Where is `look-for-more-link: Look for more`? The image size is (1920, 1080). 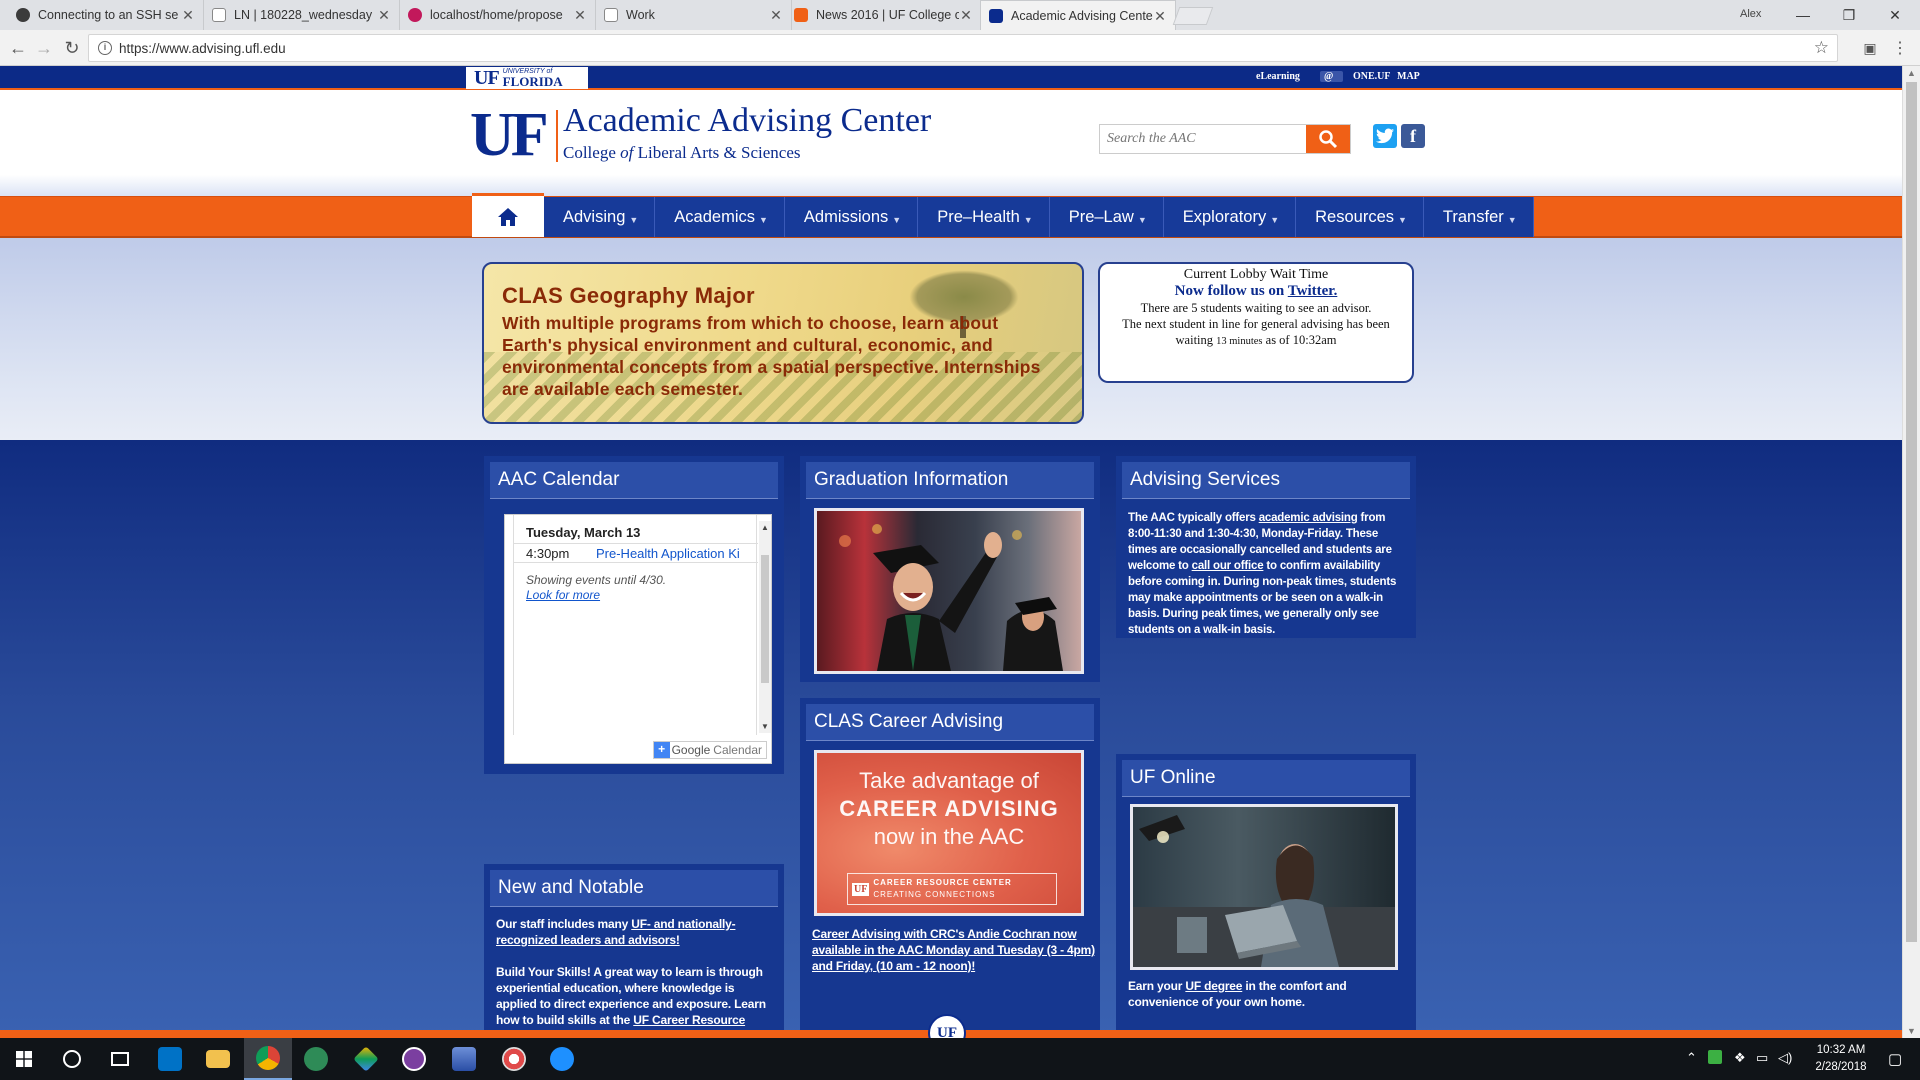 look-for-more-link: Look for more is located at coordinates (563, 595).